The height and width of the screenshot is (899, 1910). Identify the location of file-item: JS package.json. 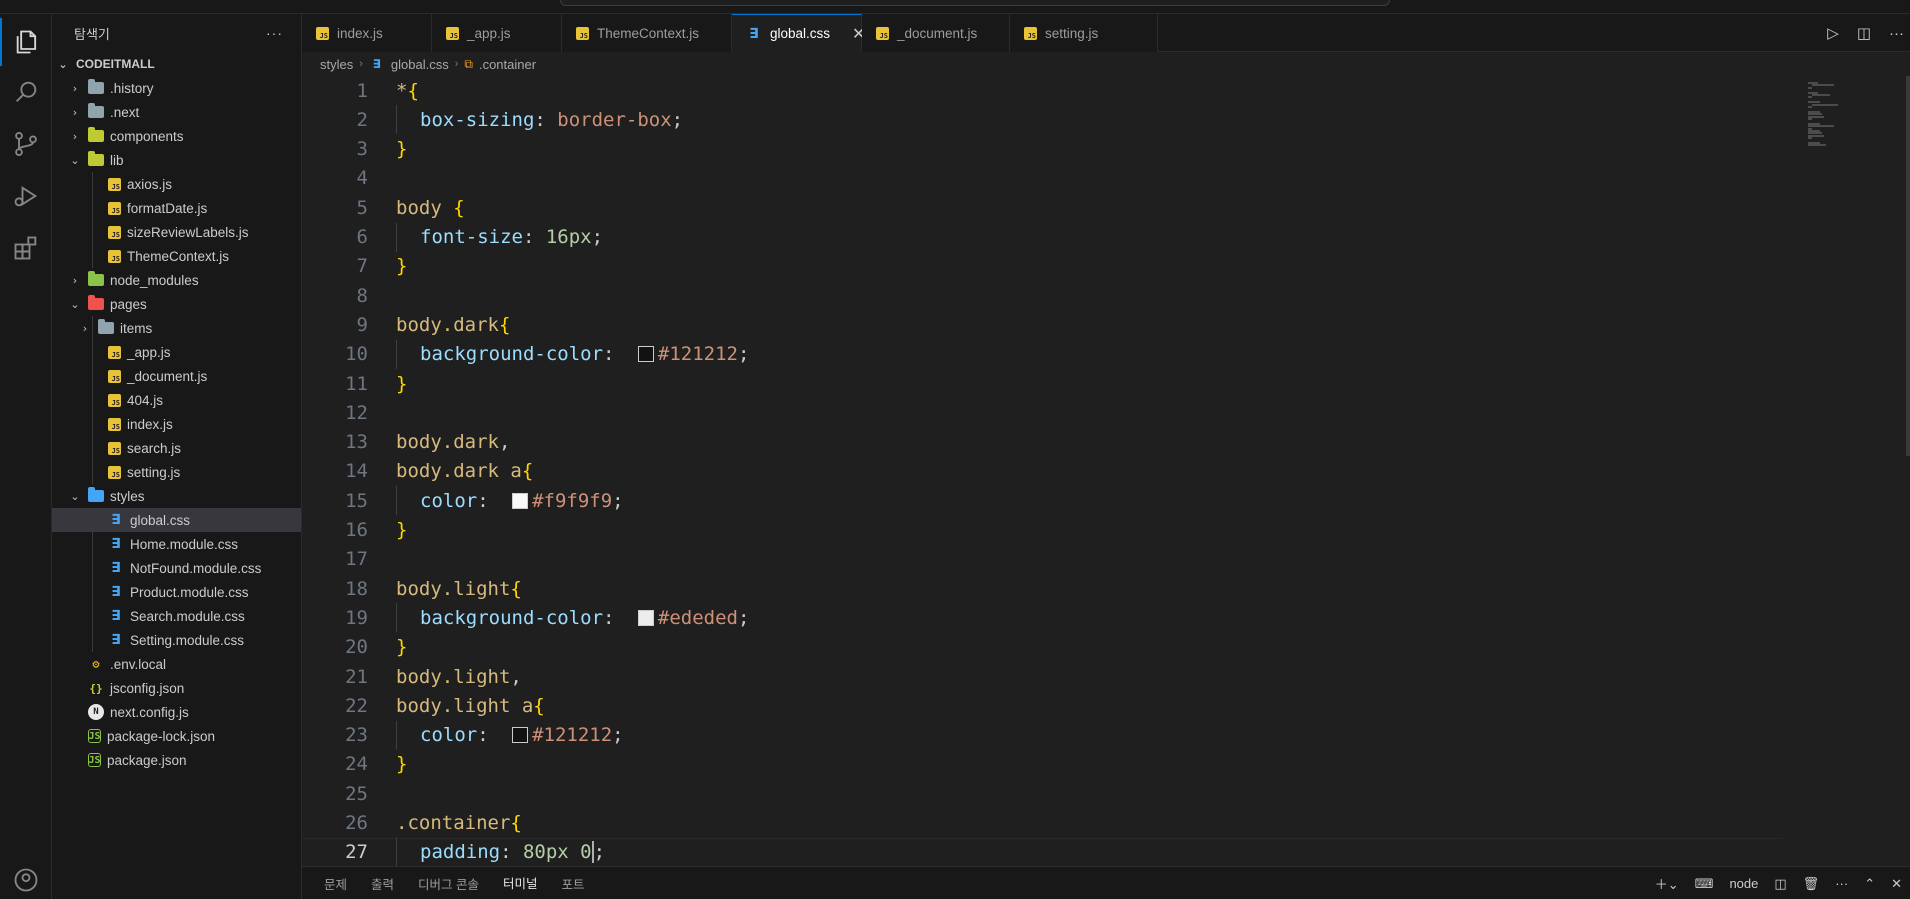
(176, 760).